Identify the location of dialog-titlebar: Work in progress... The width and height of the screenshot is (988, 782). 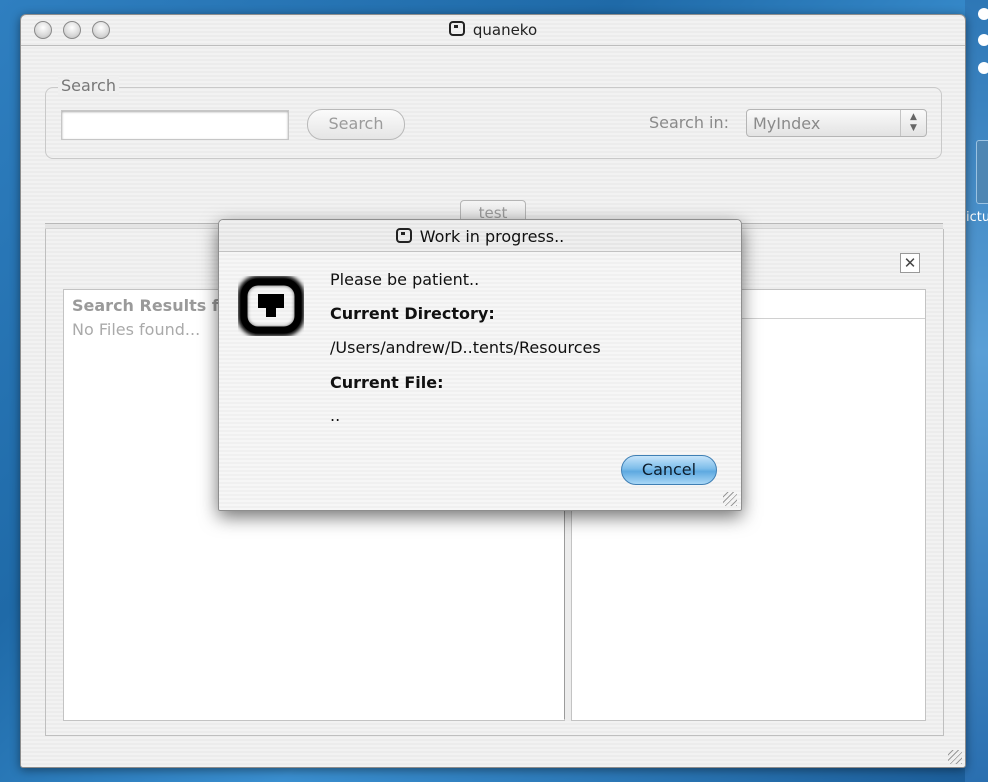
(480, 236).